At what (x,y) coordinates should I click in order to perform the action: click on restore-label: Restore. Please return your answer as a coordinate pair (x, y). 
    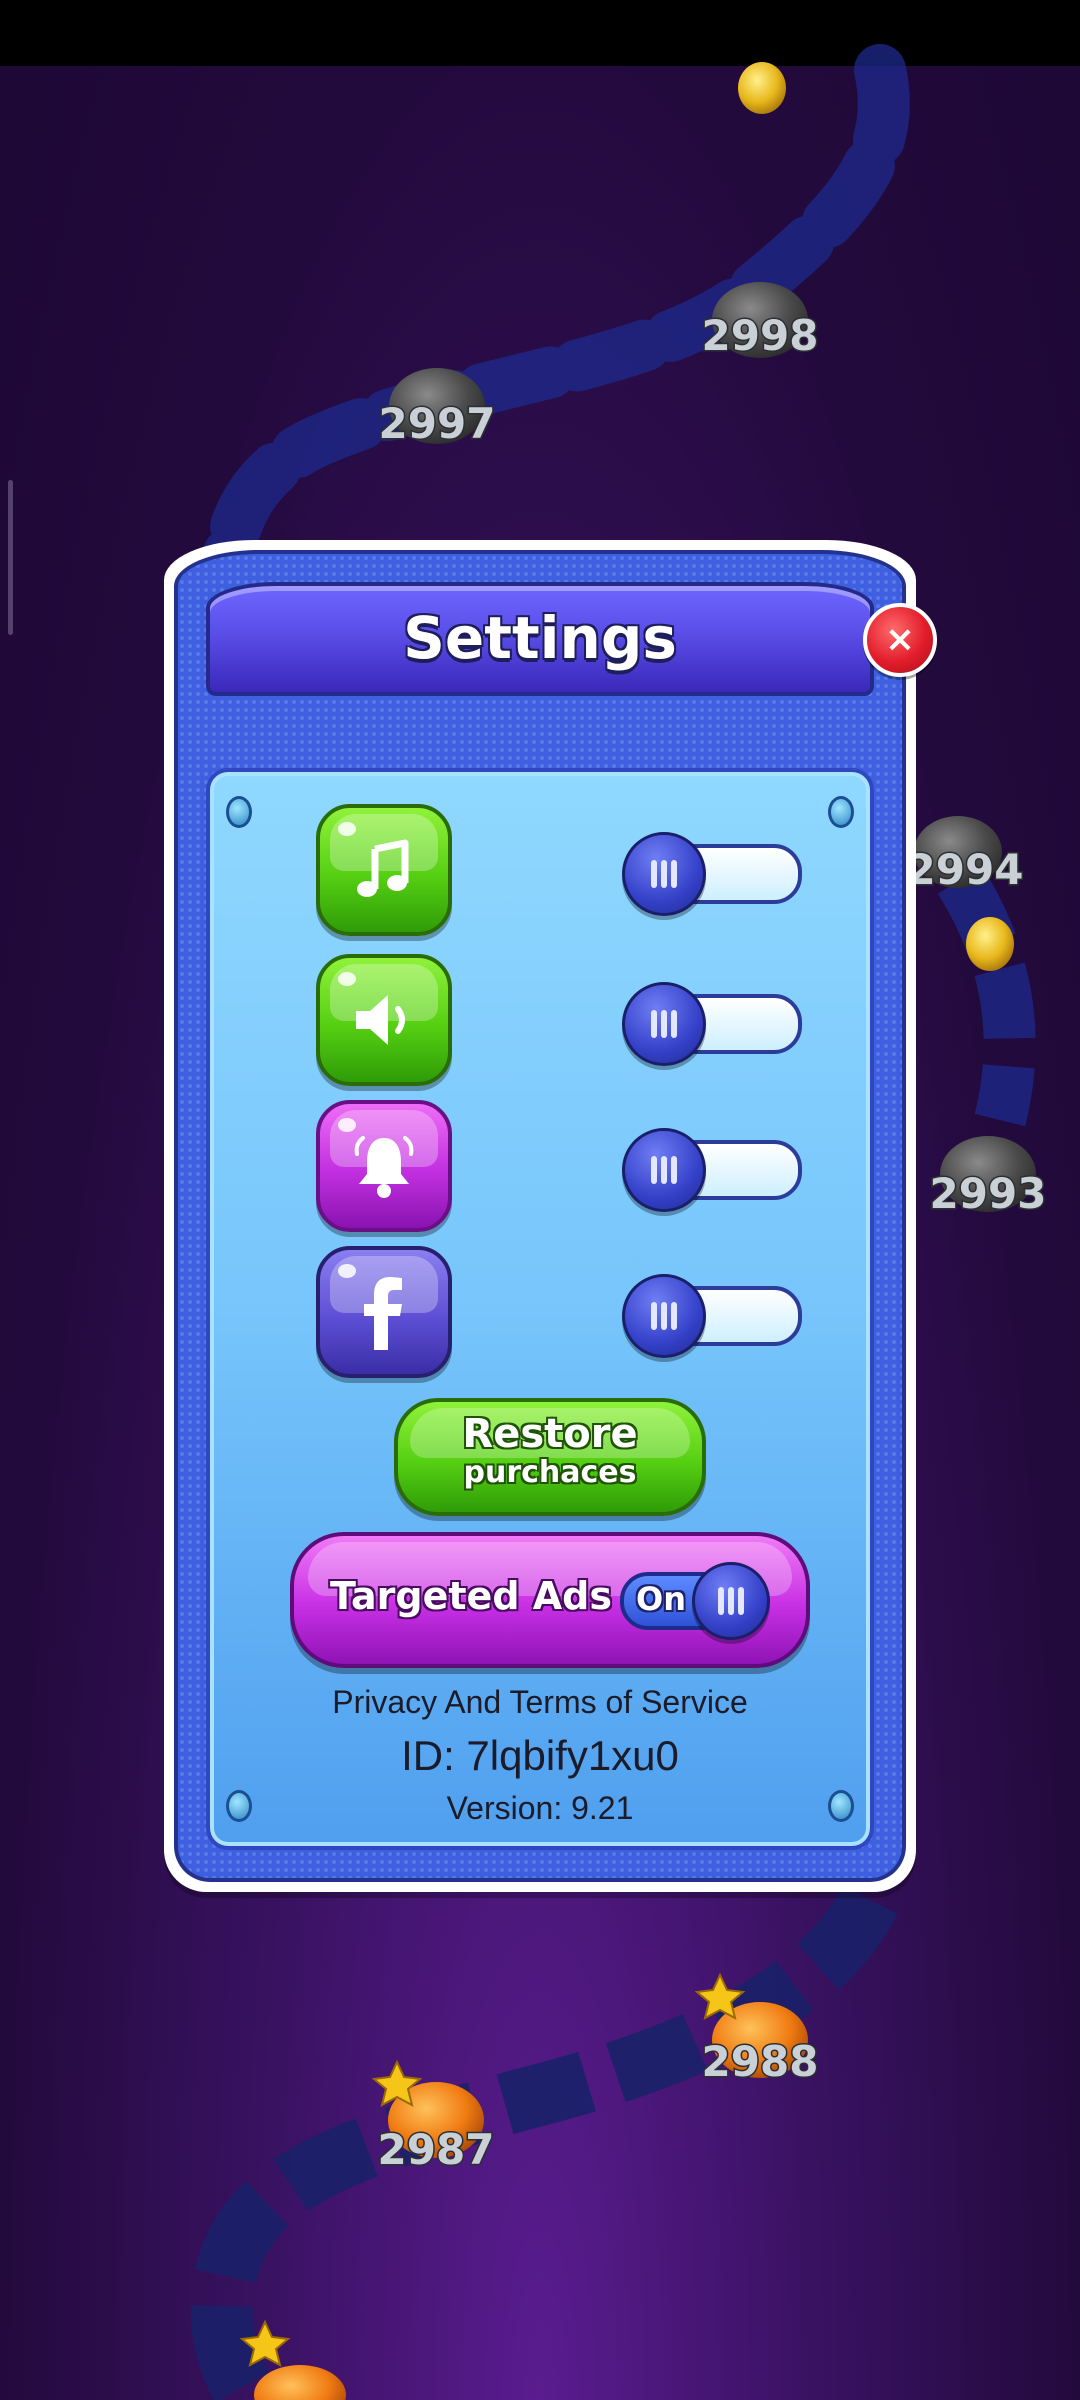
    Looking at the image, I should click on (550, 1434).